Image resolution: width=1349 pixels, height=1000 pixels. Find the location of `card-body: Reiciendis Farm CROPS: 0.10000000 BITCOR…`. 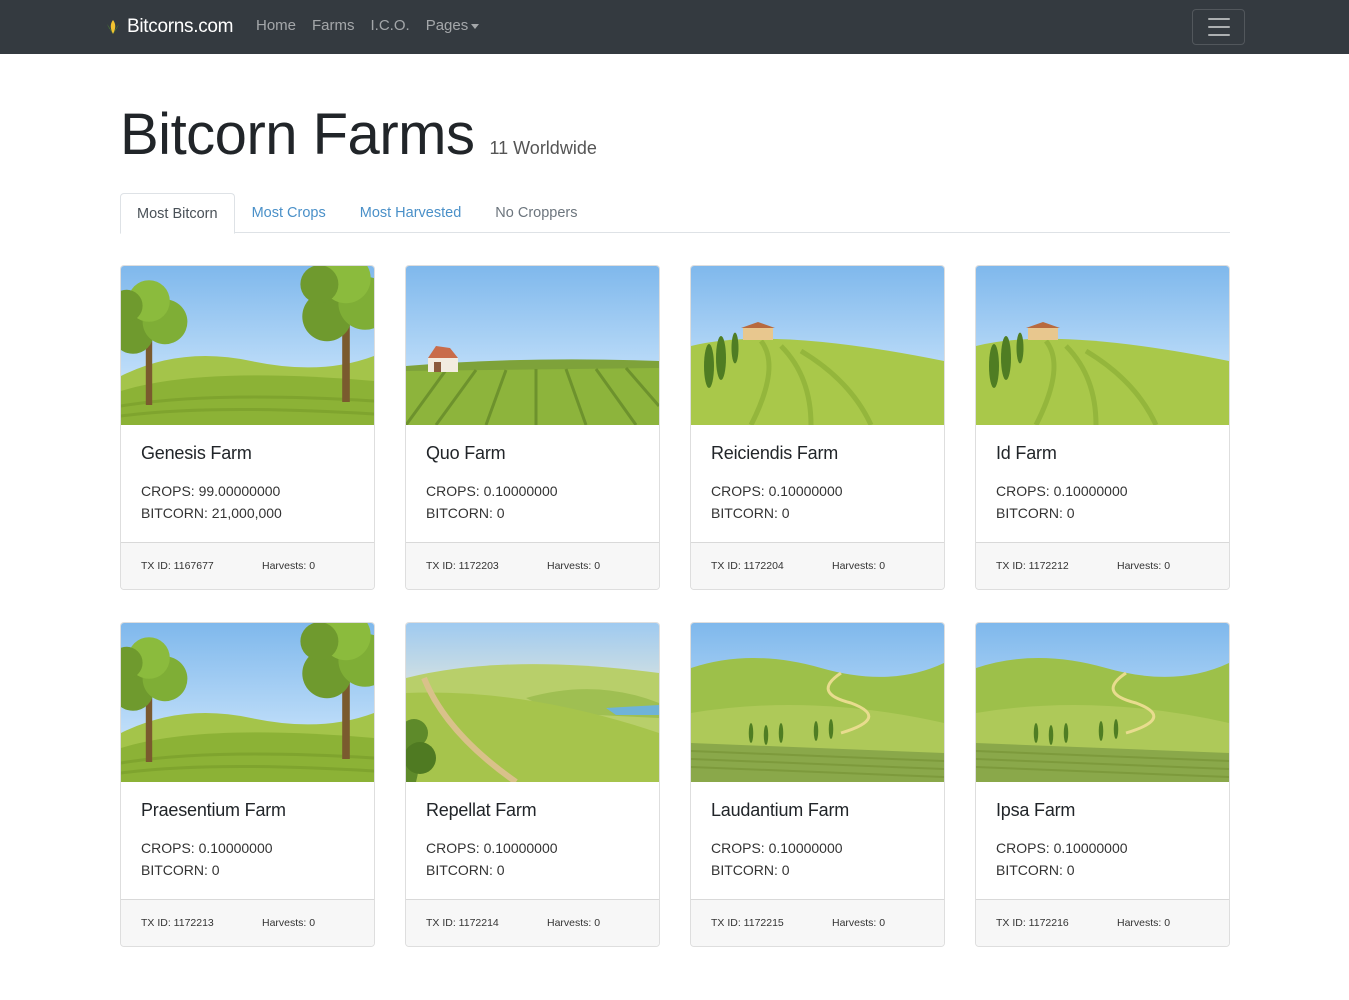

card-body: Reiciendis Farm CROPS: 0.10000000 BITCOR… is located at coordinates (817, 483).